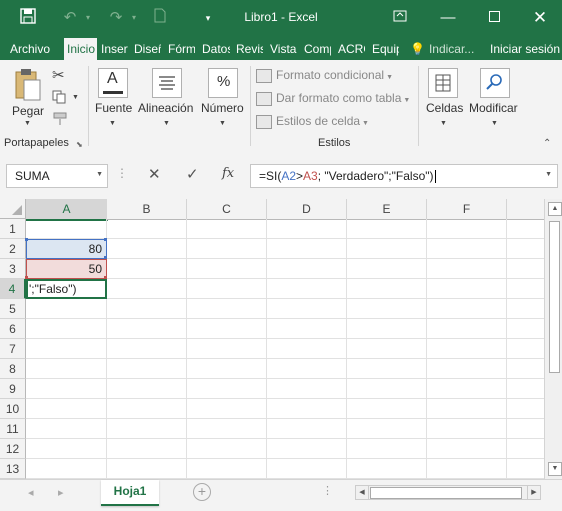  I want to click on alignment-button-label: Alineación, so click(165, 108).